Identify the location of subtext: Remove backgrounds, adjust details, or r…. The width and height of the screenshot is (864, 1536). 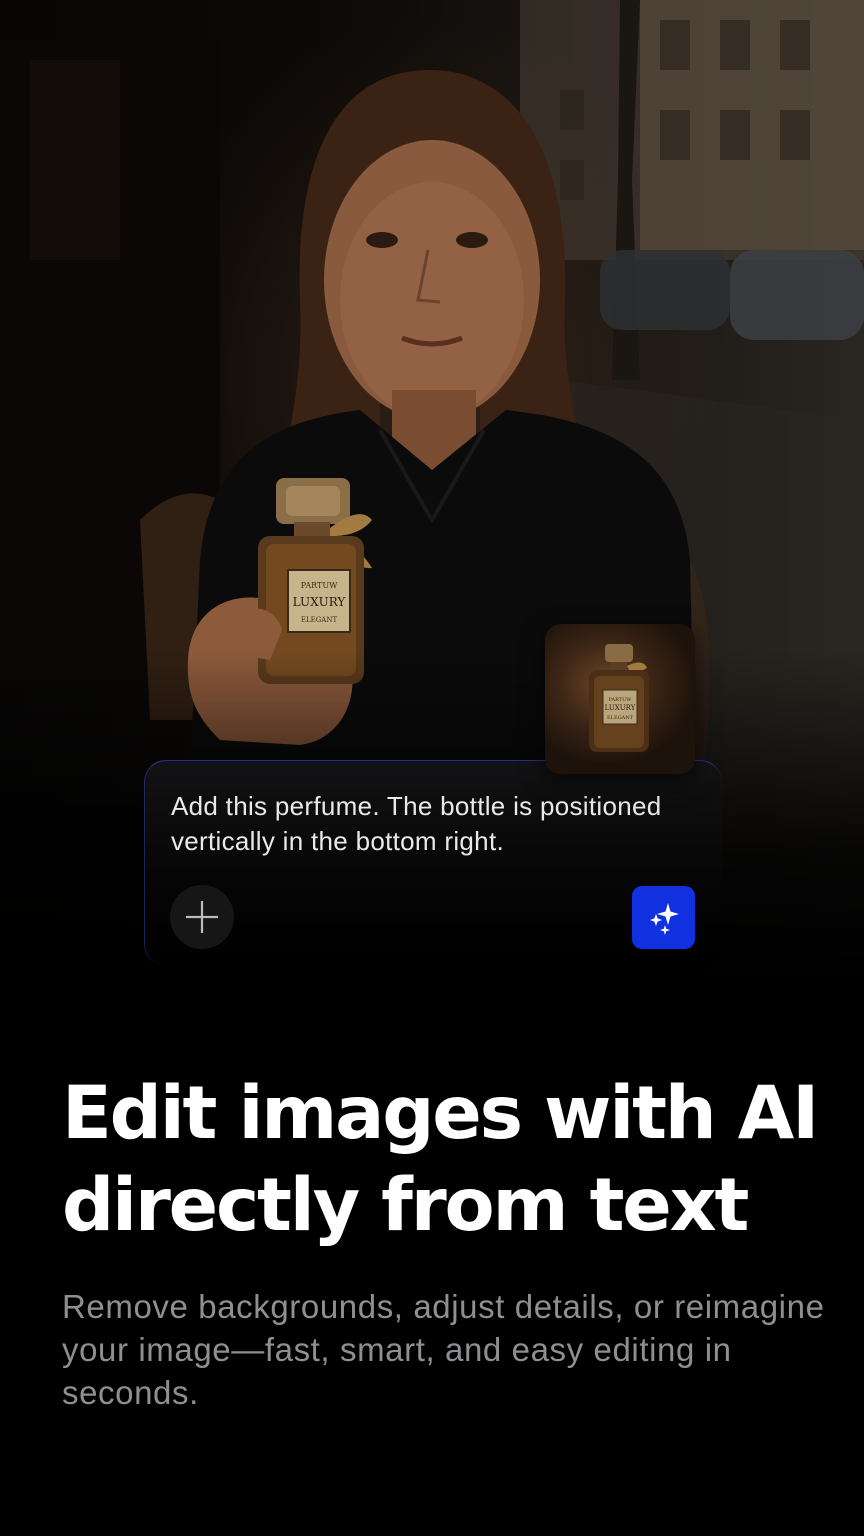
(443, 1349).